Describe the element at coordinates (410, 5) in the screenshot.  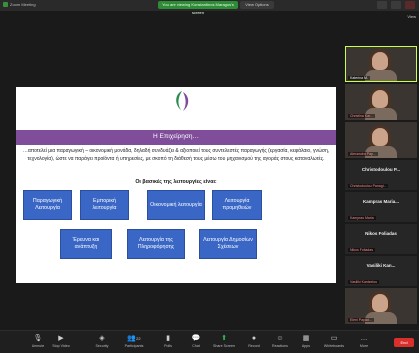
I see `close-button` at that location.